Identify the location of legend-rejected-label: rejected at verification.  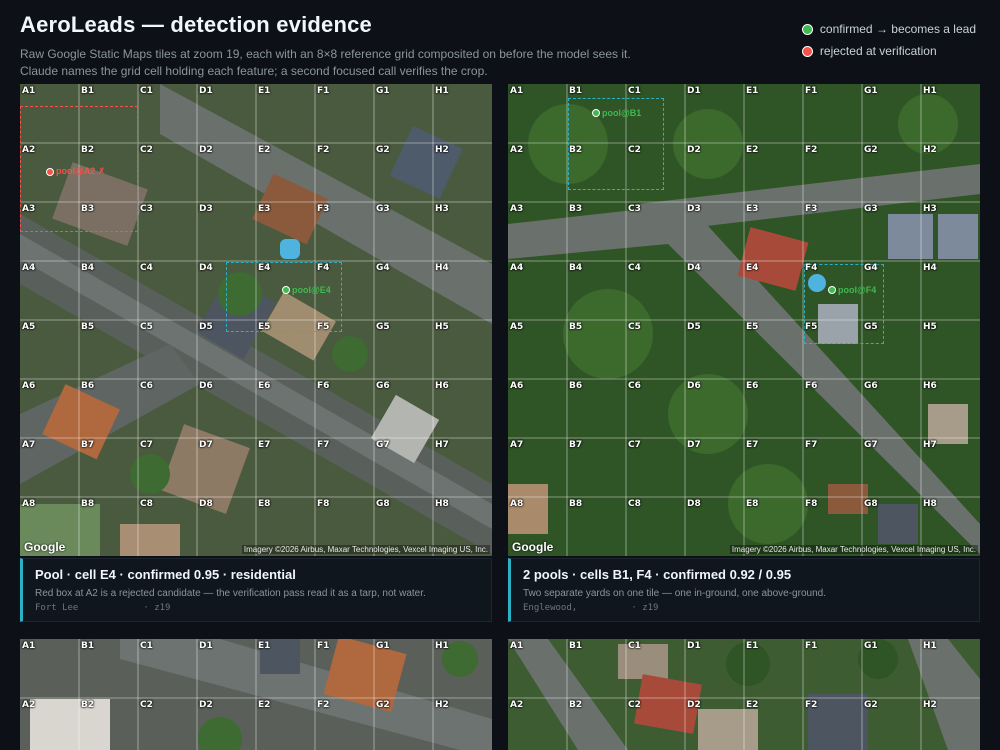
(878, 51).